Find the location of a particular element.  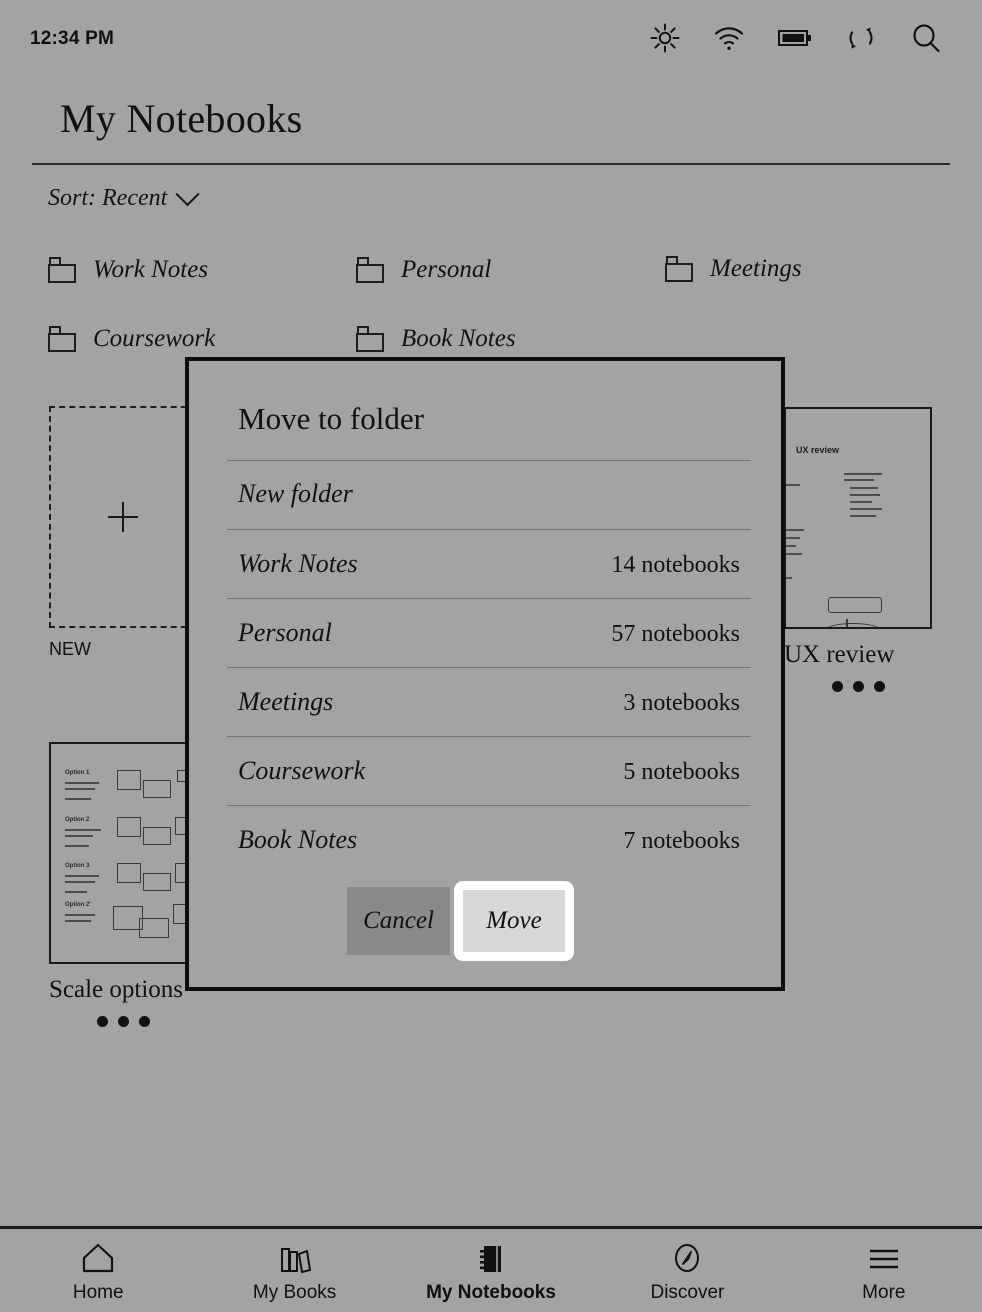

nav-label: More is located at coordinates (884, 1292).